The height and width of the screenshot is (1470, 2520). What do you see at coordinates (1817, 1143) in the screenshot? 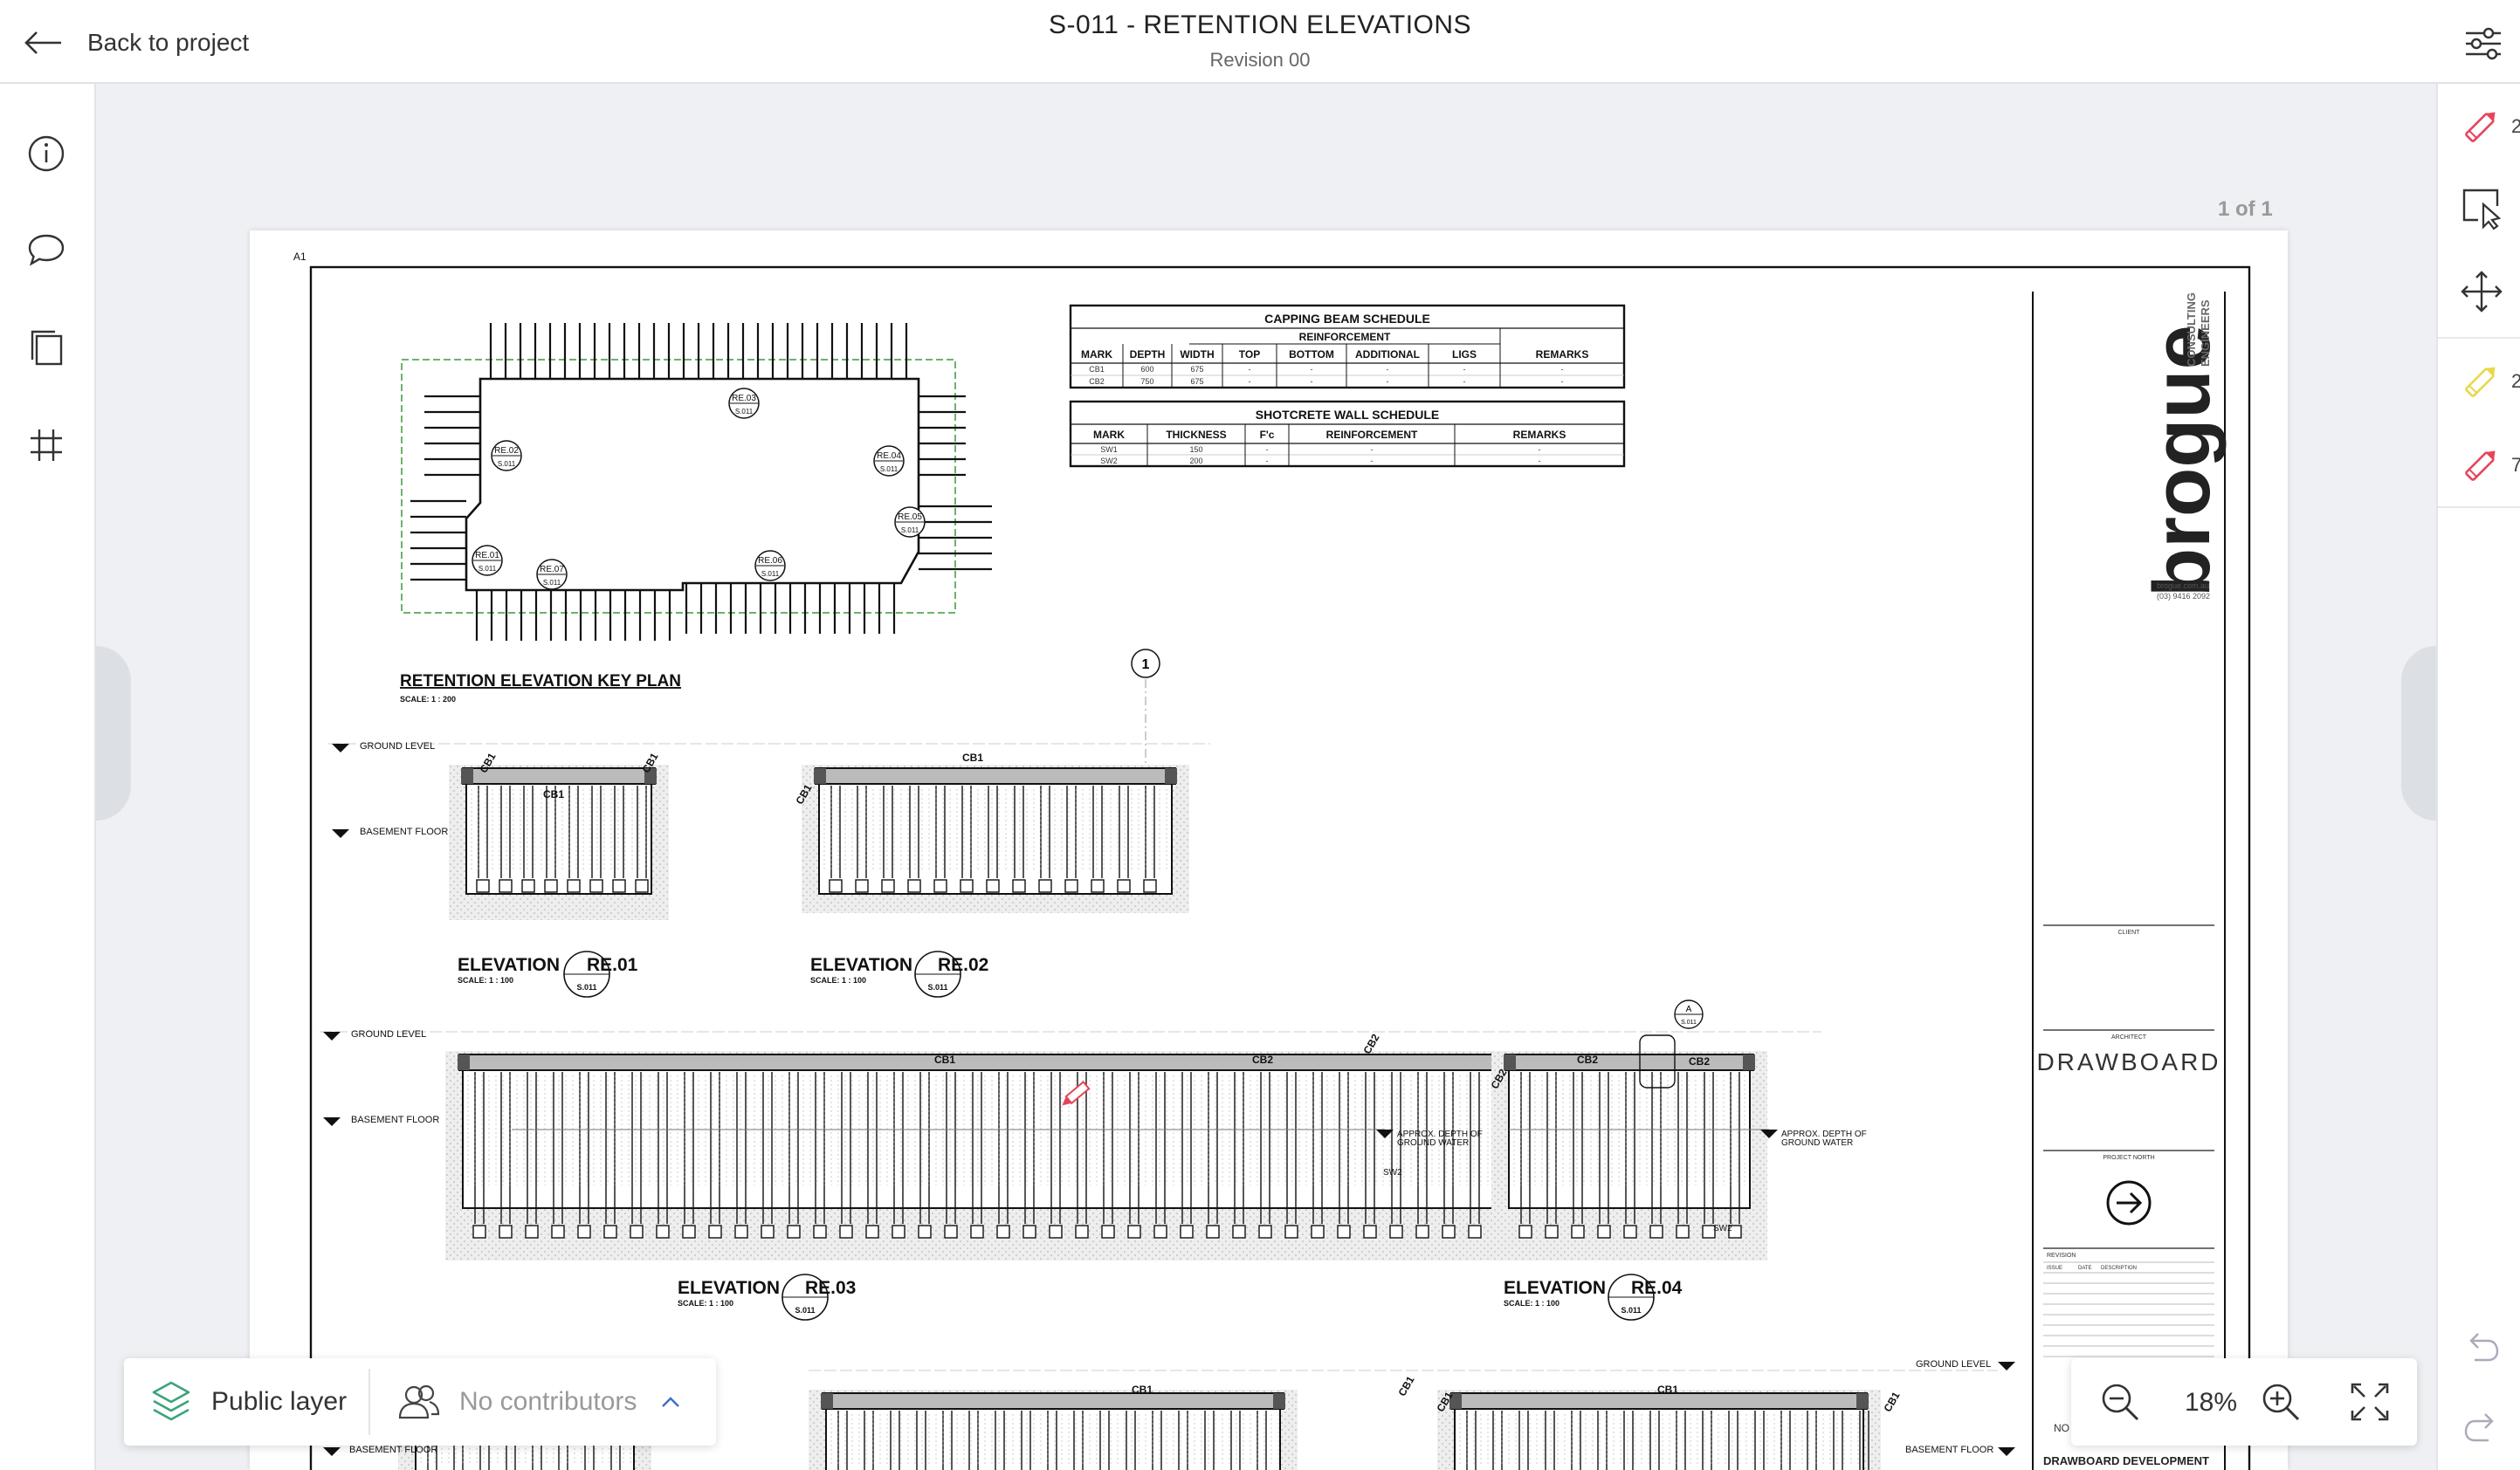
I see `ground-water-label-line-2: GROUND WATER` at bounding box center [1817, 1143].